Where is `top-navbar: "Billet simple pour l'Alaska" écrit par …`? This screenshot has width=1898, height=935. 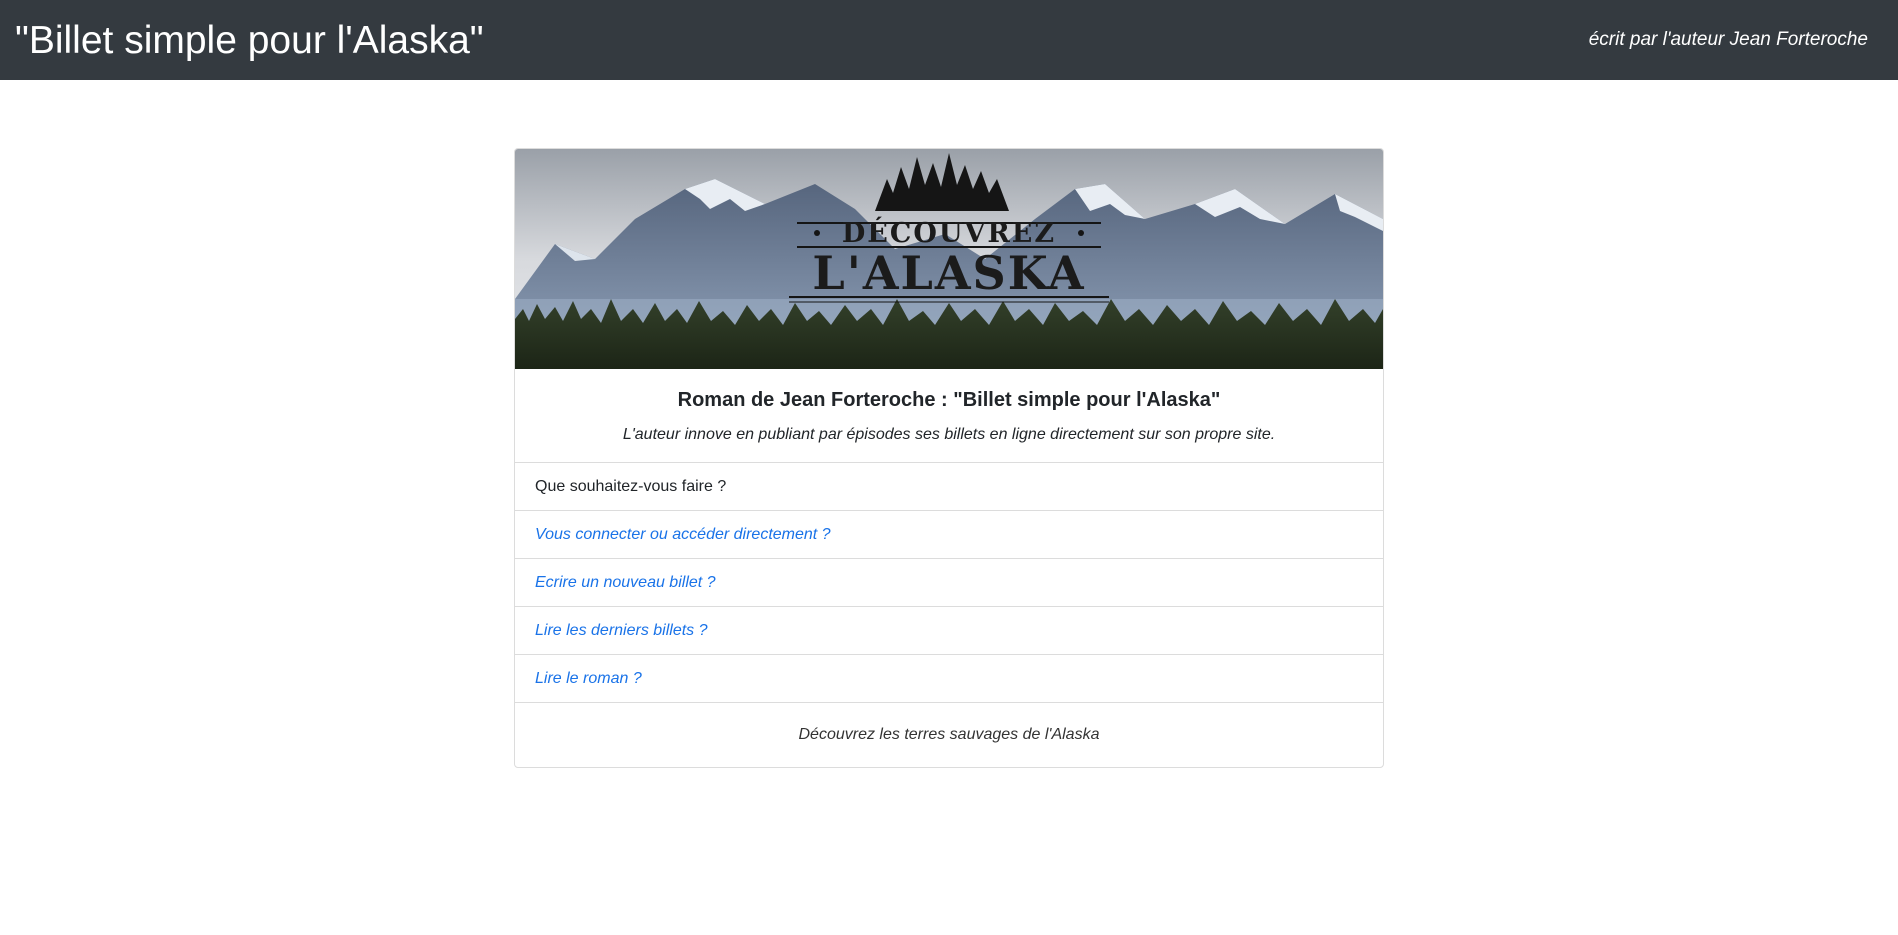
top-navbar: "Billet simple pour l'Alaska" écrit par … is located at coordinates (949, 40).